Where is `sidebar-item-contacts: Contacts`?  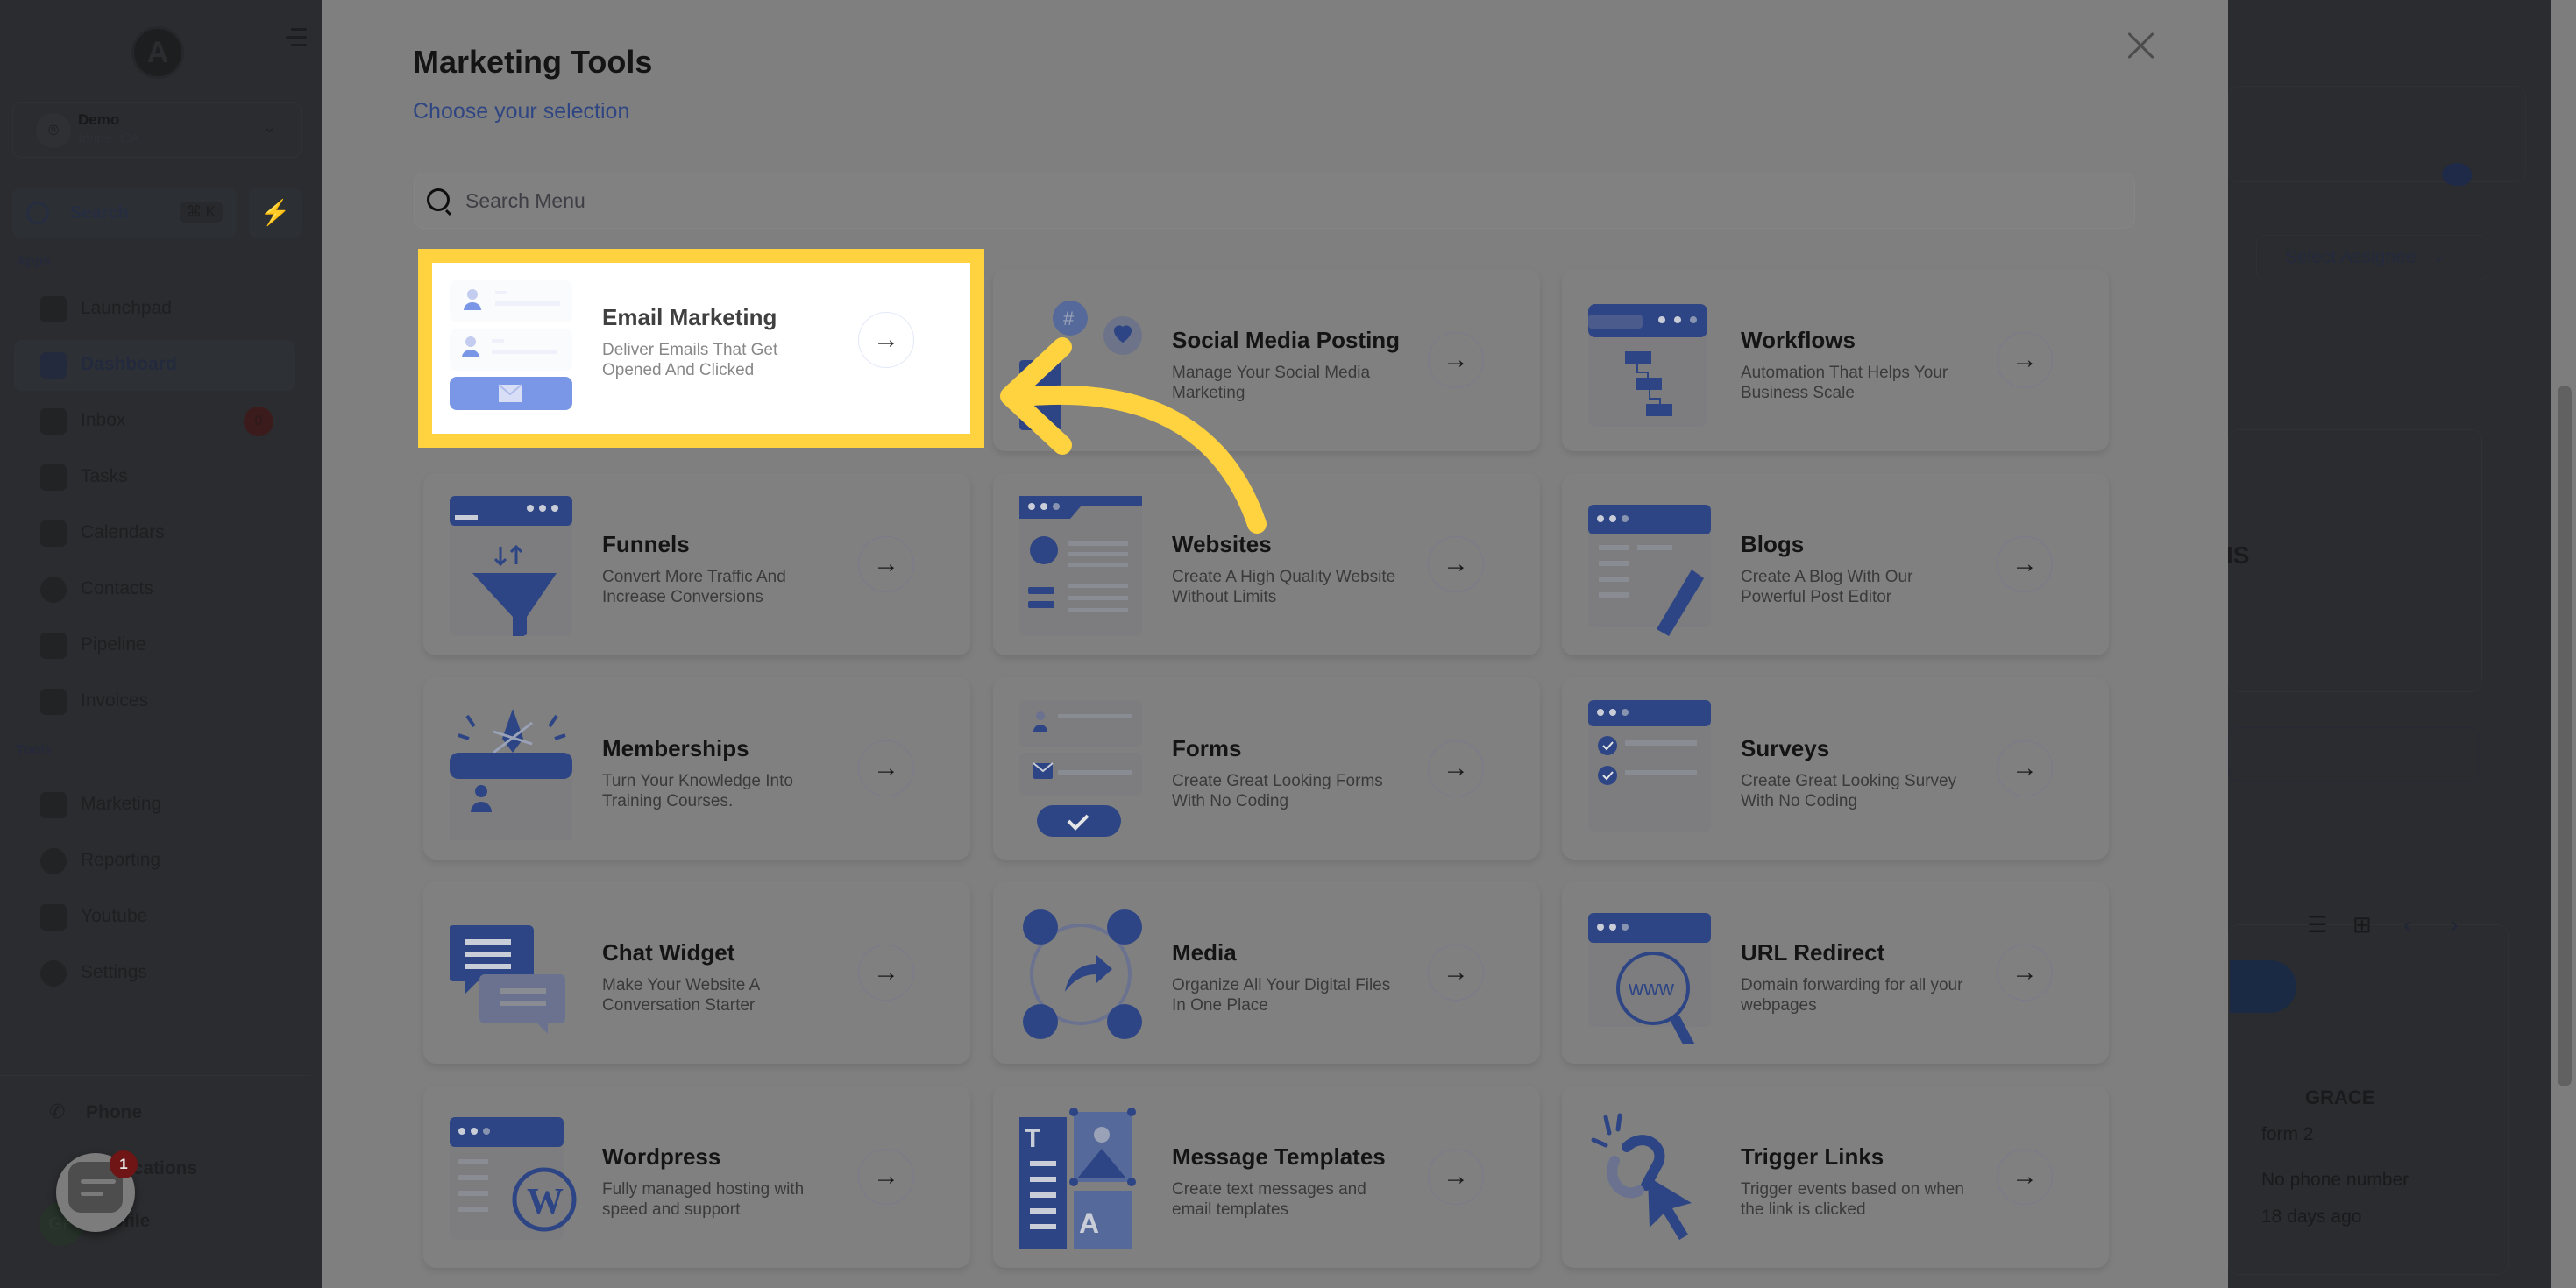
sidebar-item-contacts: Contacts is located at coordinates (154, 589).